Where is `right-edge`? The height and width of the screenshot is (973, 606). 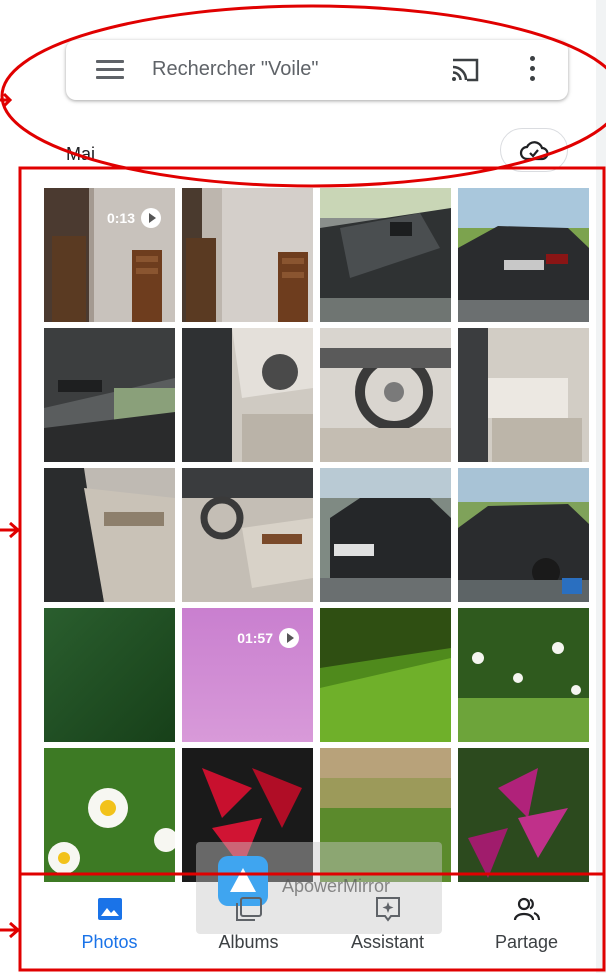 right-edge is located at coordinates (601, 486).